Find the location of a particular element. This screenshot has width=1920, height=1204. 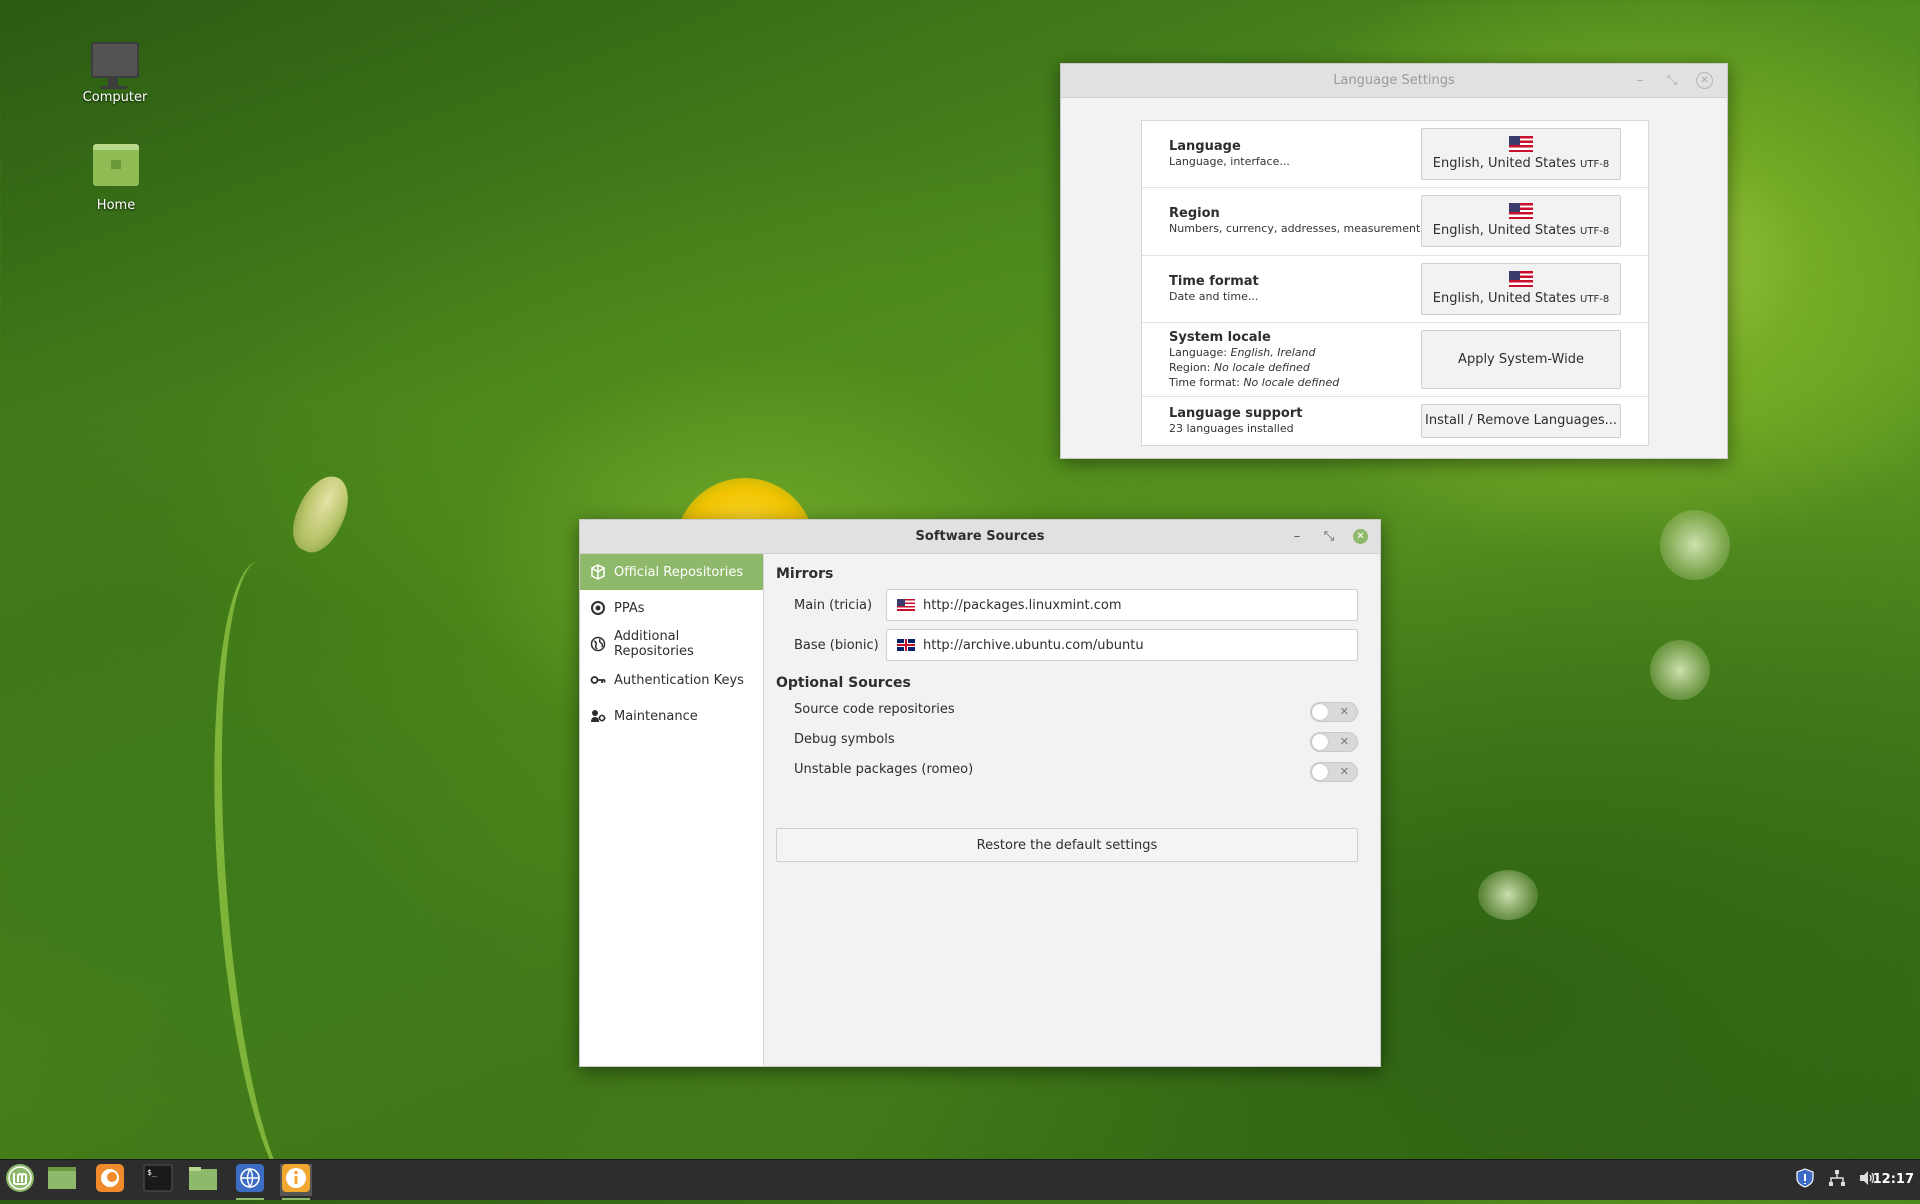

row-title: Language support is located at coordinates (1236, 413).